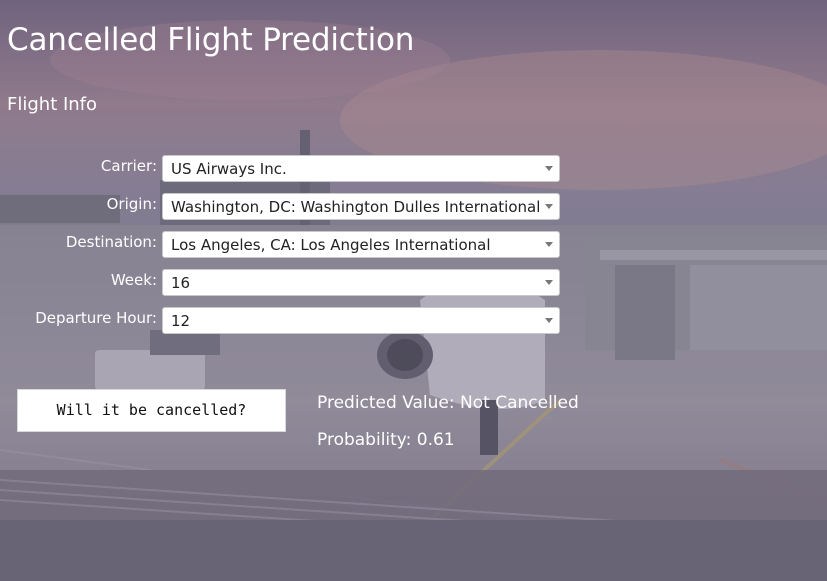 This screenshot has width=827, height=581. What do you see at coordinates (128, 166) in the screenshot?
I see `carrier-label: Carrier:` at bounding box center [128, 166].